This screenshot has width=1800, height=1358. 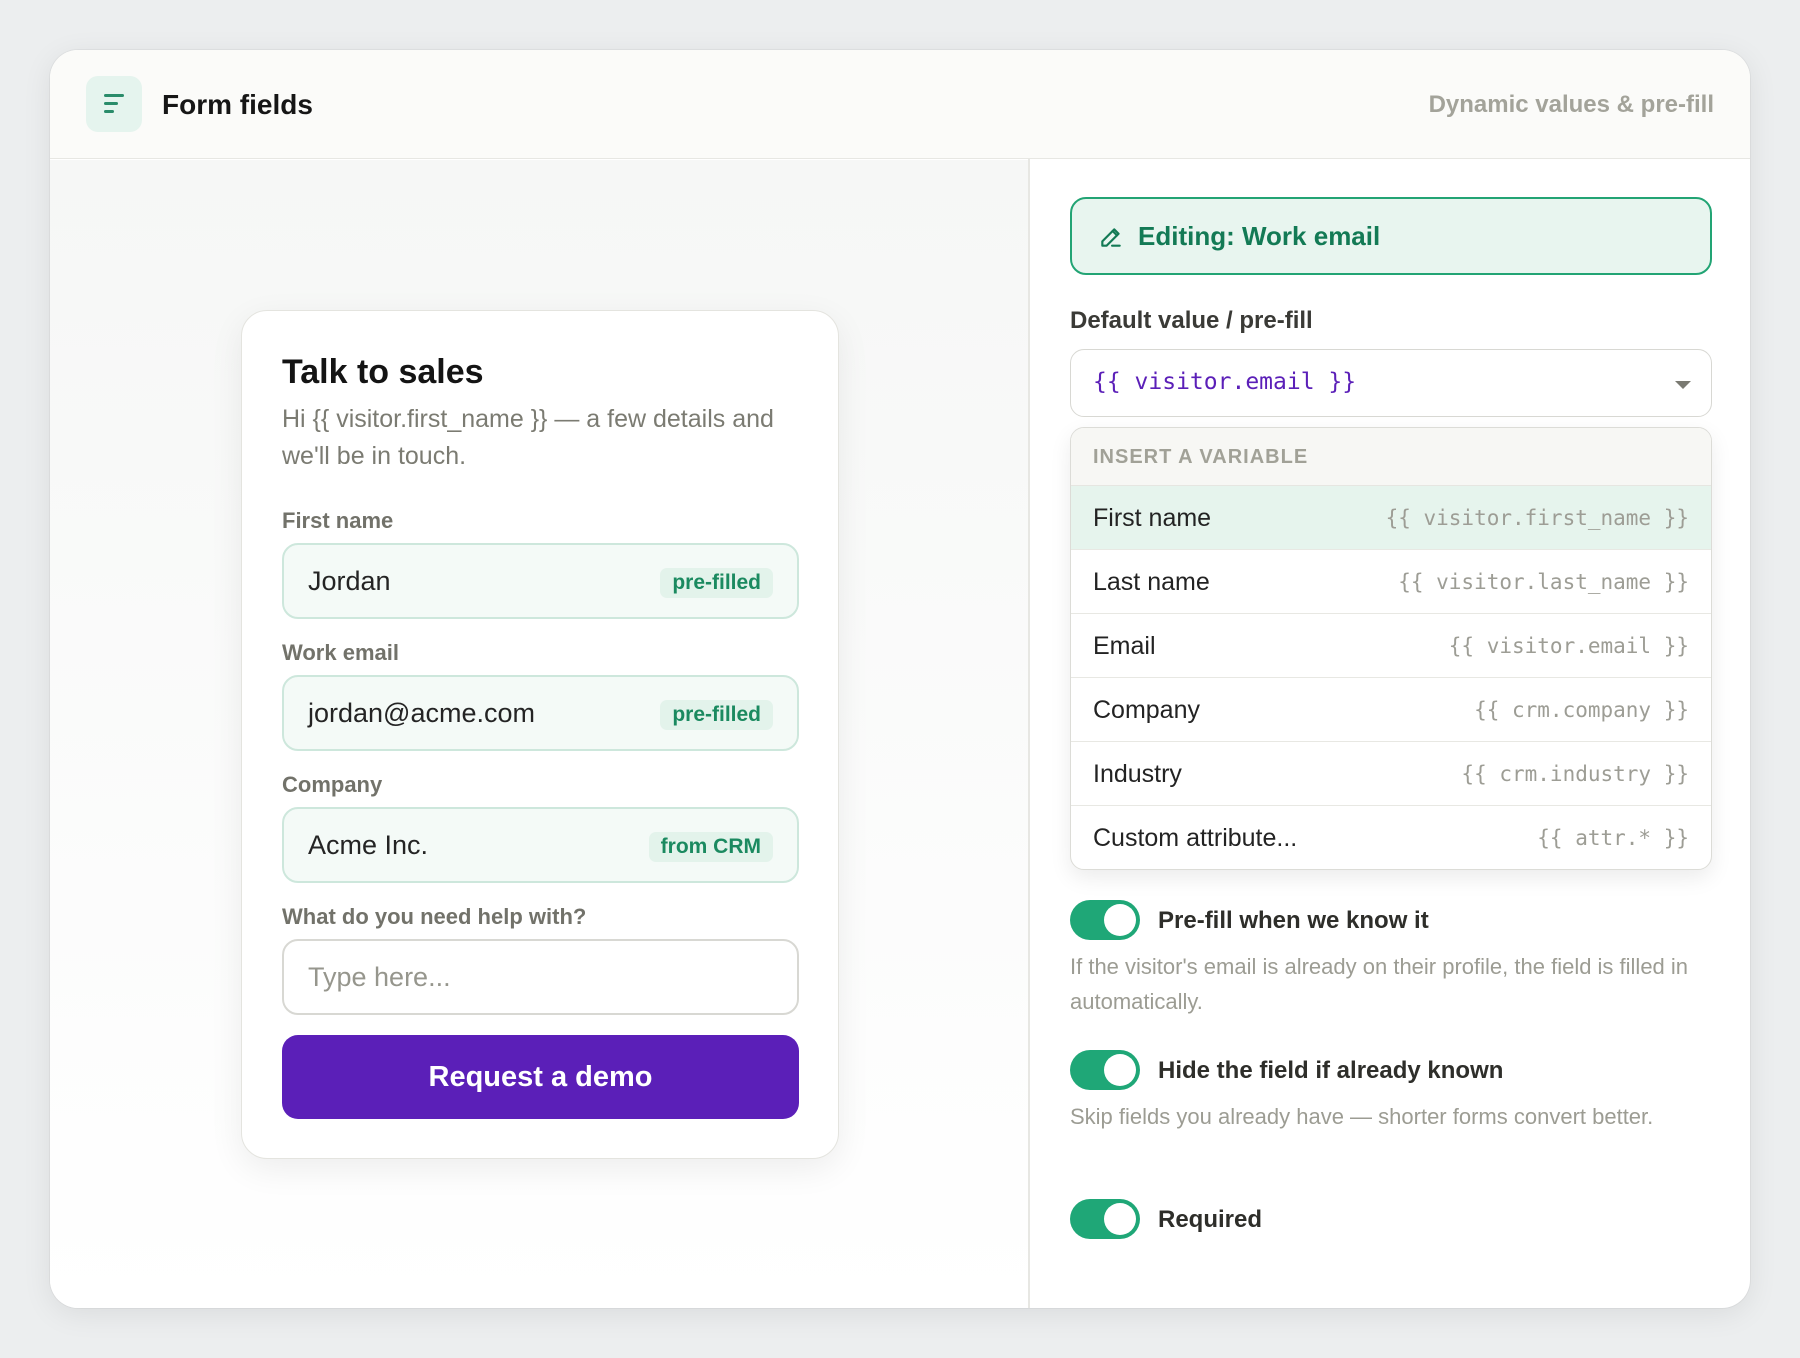 What do you see at coordinates (1124, 646) in the screenshot?
I see `option-name: Email` at bounding box center [1124, 646].